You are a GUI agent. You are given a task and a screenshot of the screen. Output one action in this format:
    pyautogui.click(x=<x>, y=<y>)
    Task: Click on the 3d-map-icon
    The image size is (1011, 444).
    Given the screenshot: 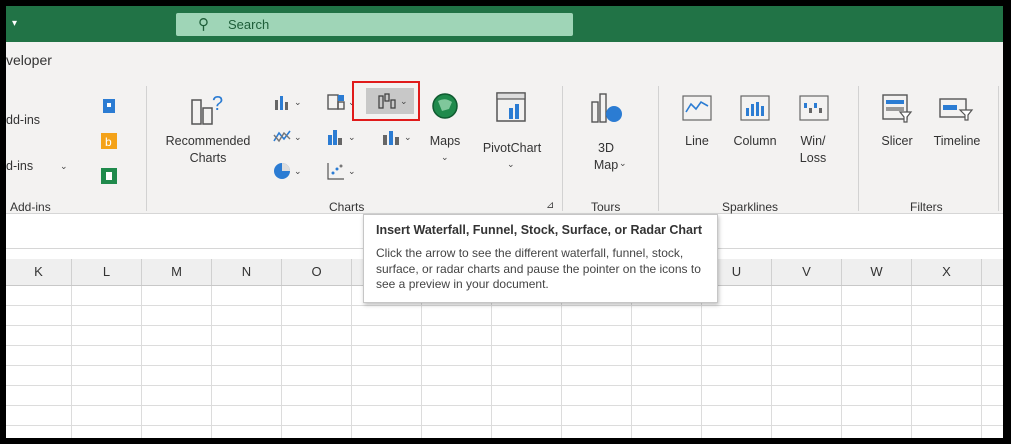 What is the action you would take?
    pyautogui.click(x=607, y=108)
    